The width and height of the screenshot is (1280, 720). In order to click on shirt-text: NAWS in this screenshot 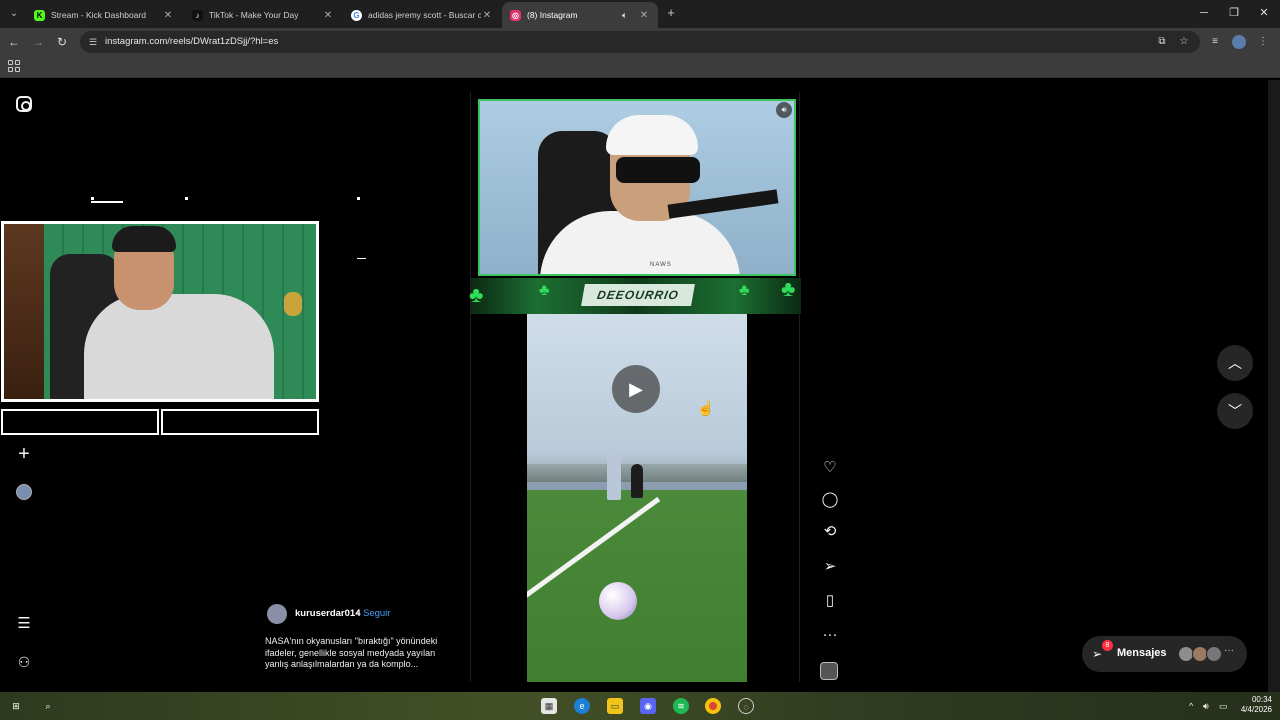, I will do `click(661, 265)`.